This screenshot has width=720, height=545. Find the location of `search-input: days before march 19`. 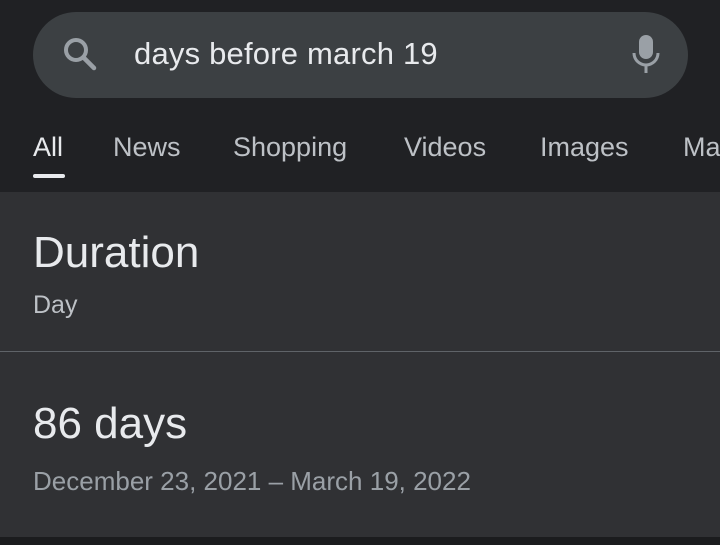

search-input: days before march 19 is located at coordinates (286, 54).